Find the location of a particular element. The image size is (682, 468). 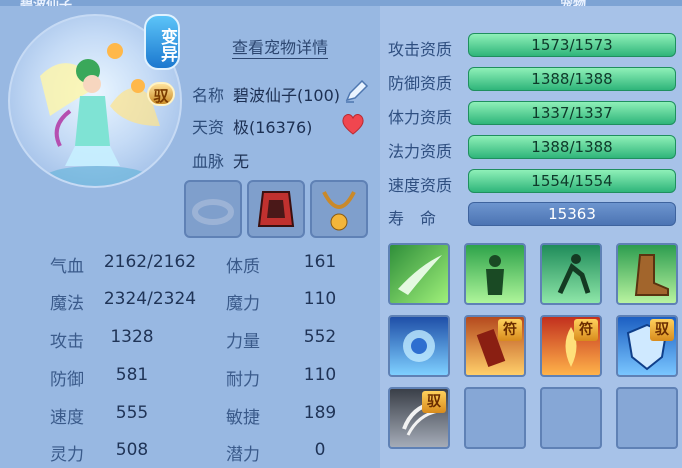

bloodline-label: 血脉 is located at coordinates (208, 161).